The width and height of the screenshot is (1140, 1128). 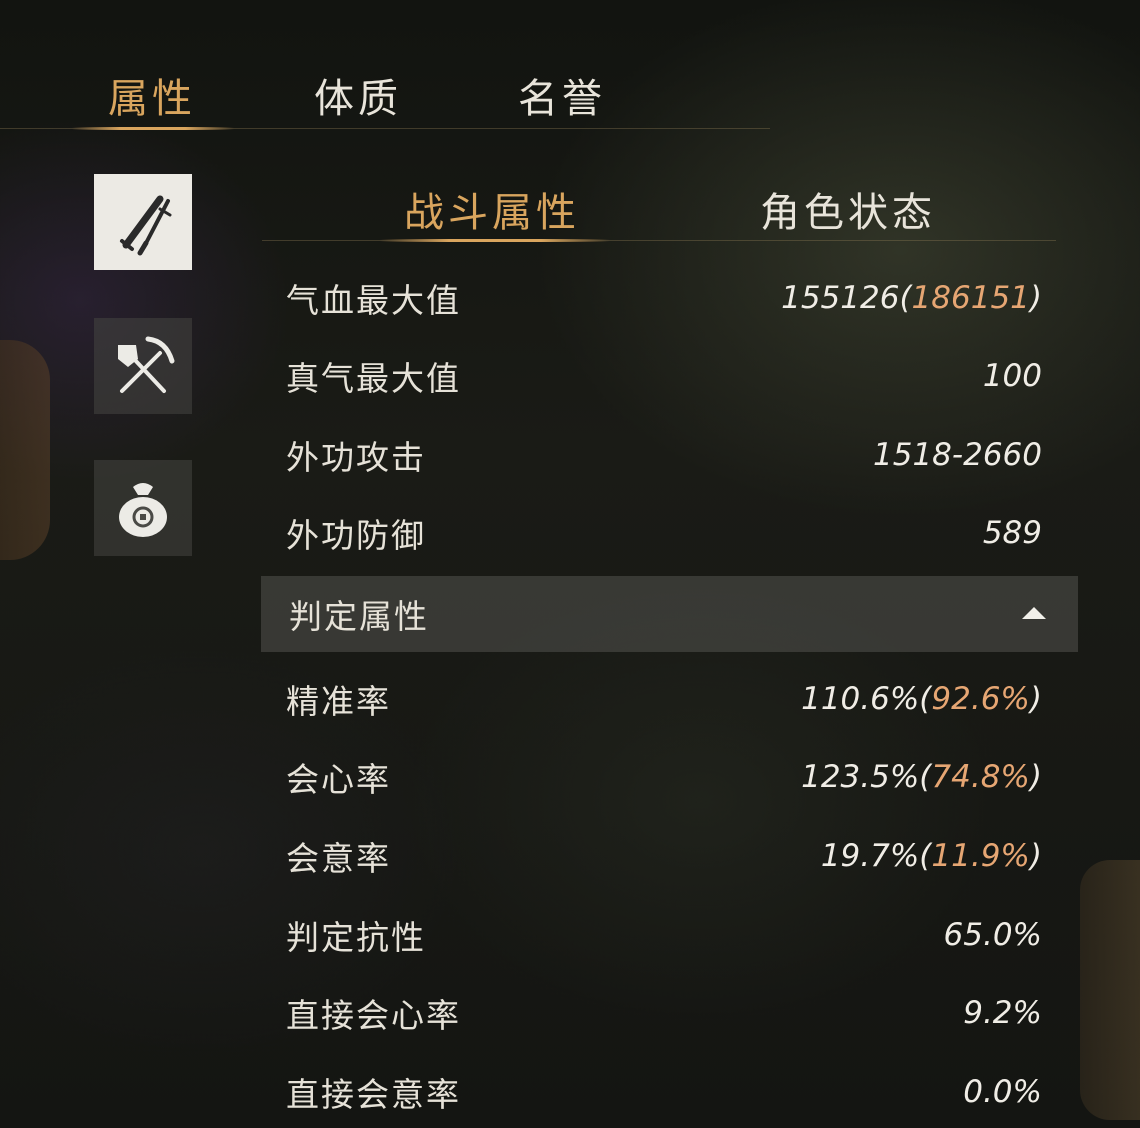 What do you see at coordinates (970, 298) in the screenshot?
I see `stat-bonus: 186151` at bounding box center [970, 298].